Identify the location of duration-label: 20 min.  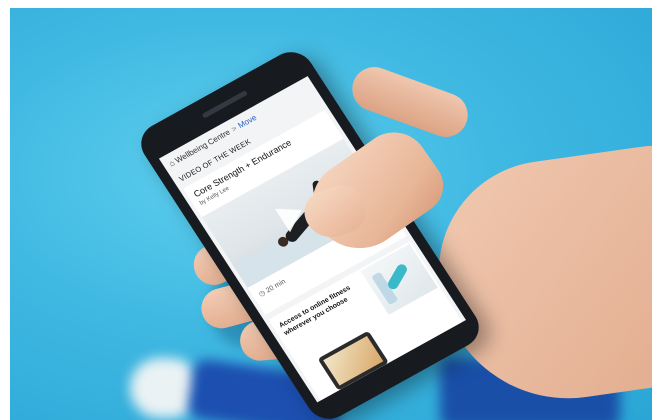
(276, 286).